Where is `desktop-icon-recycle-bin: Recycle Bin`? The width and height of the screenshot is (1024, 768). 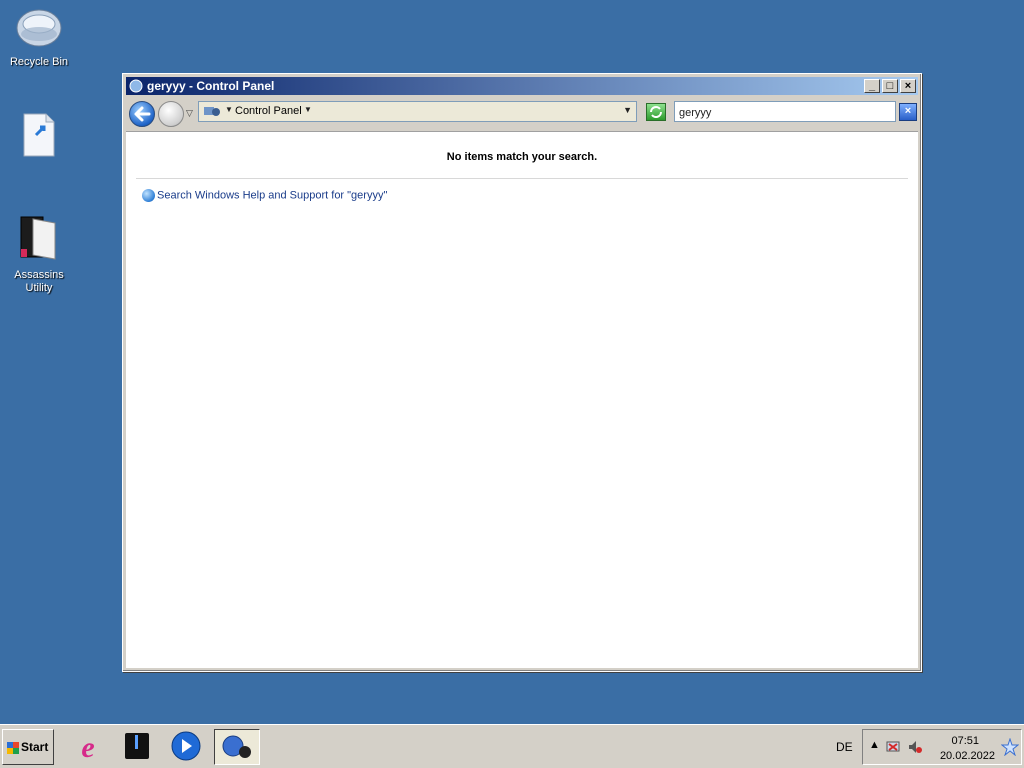 desktop-icon-recycle-bin: Recycle Bin is located at coordinates (39, 37).